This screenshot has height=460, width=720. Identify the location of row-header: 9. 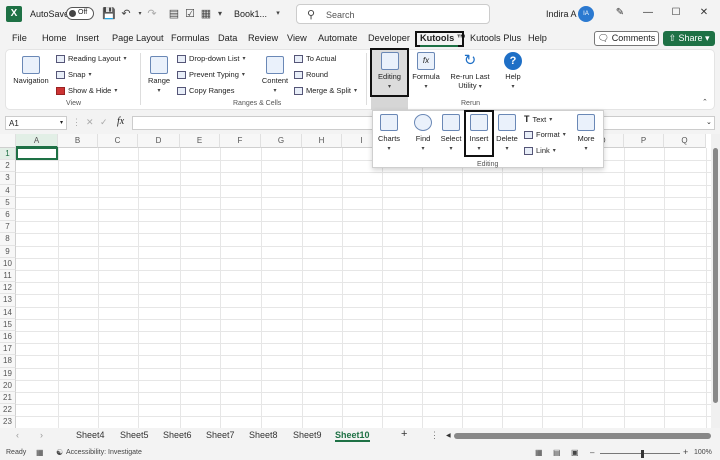
(8, 251).